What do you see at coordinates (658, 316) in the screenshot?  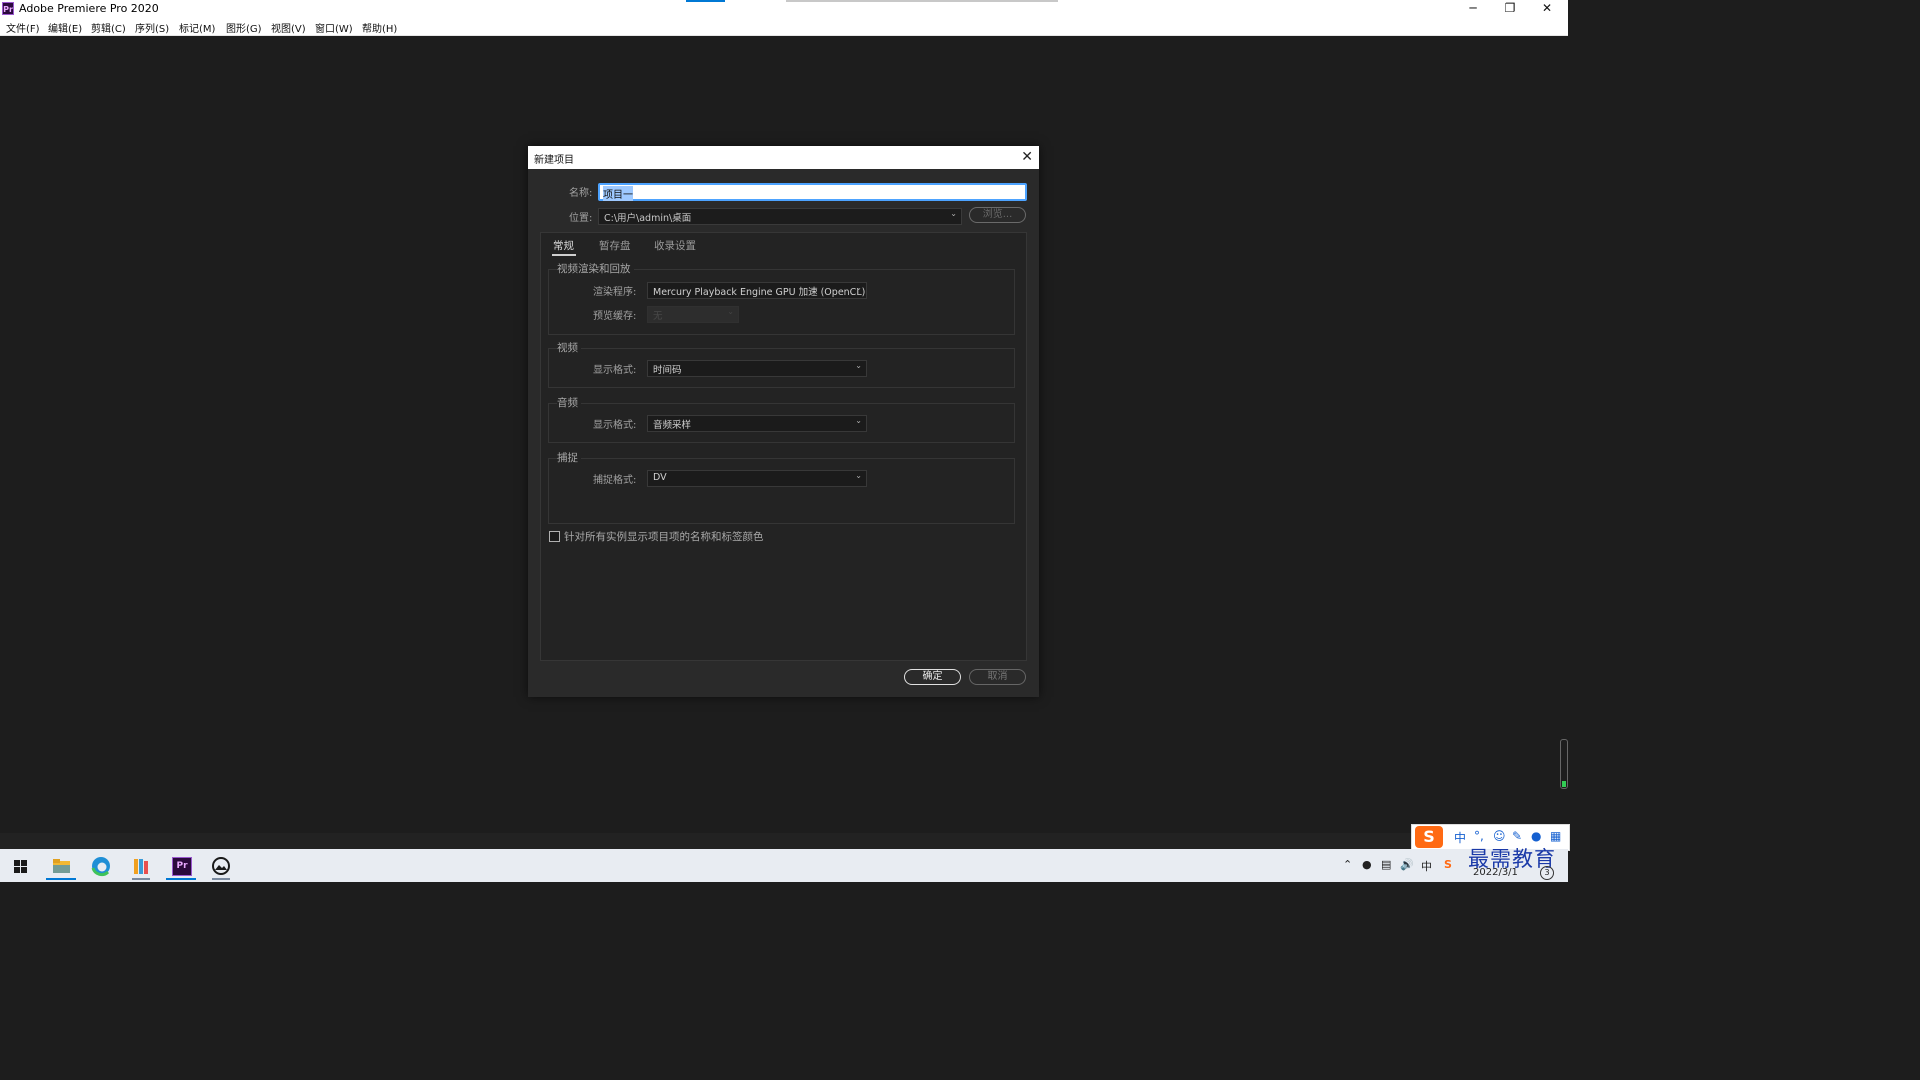 I see `preview-cache-value: 无` at bounding box center [658, 316].